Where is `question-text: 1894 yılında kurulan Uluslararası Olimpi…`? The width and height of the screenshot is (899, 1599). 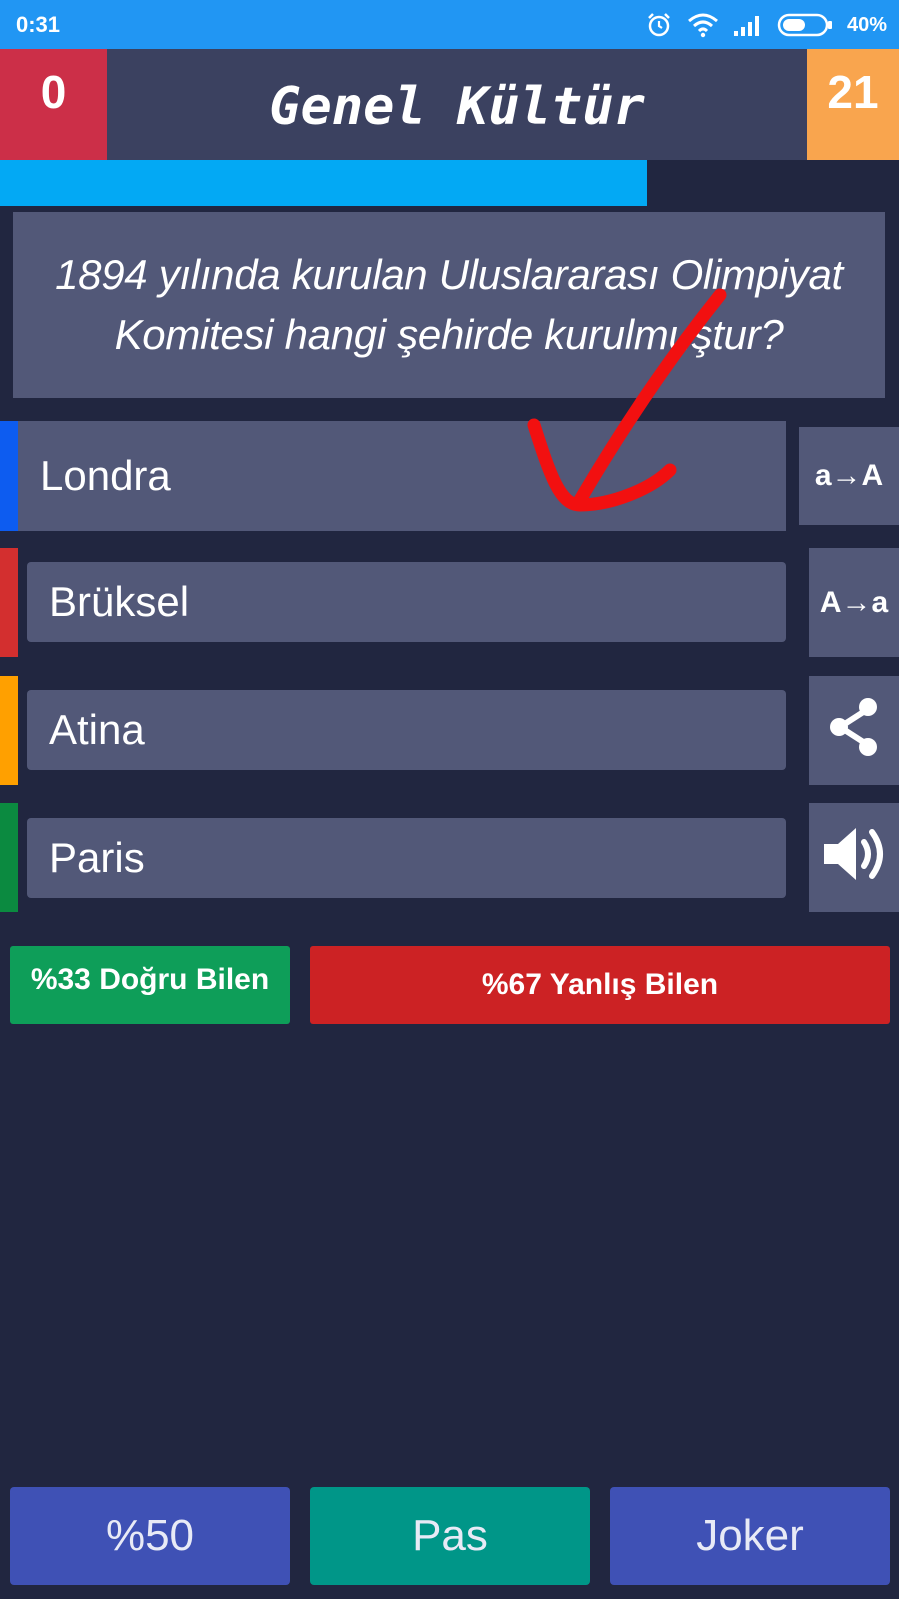
question-text: 1894 yılında kurulan Uluslararası Olimpi… is located at coordinates (449, 305).